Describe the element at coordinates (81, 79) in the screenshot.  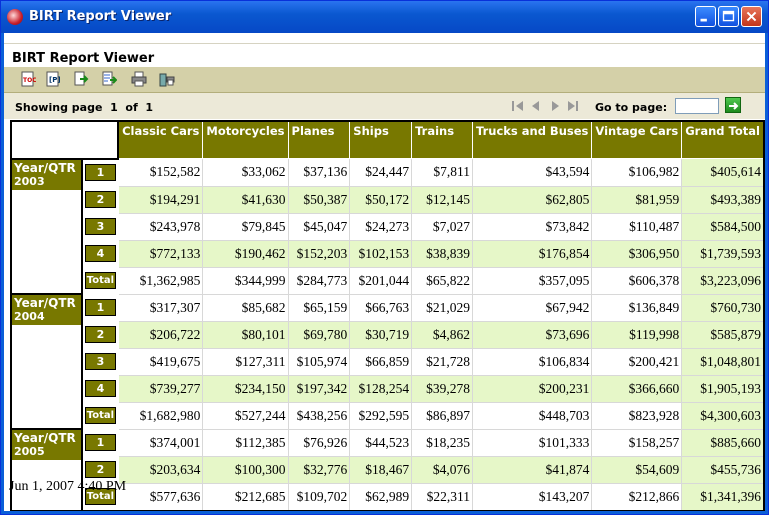
I see `export-data-icon` at that location.